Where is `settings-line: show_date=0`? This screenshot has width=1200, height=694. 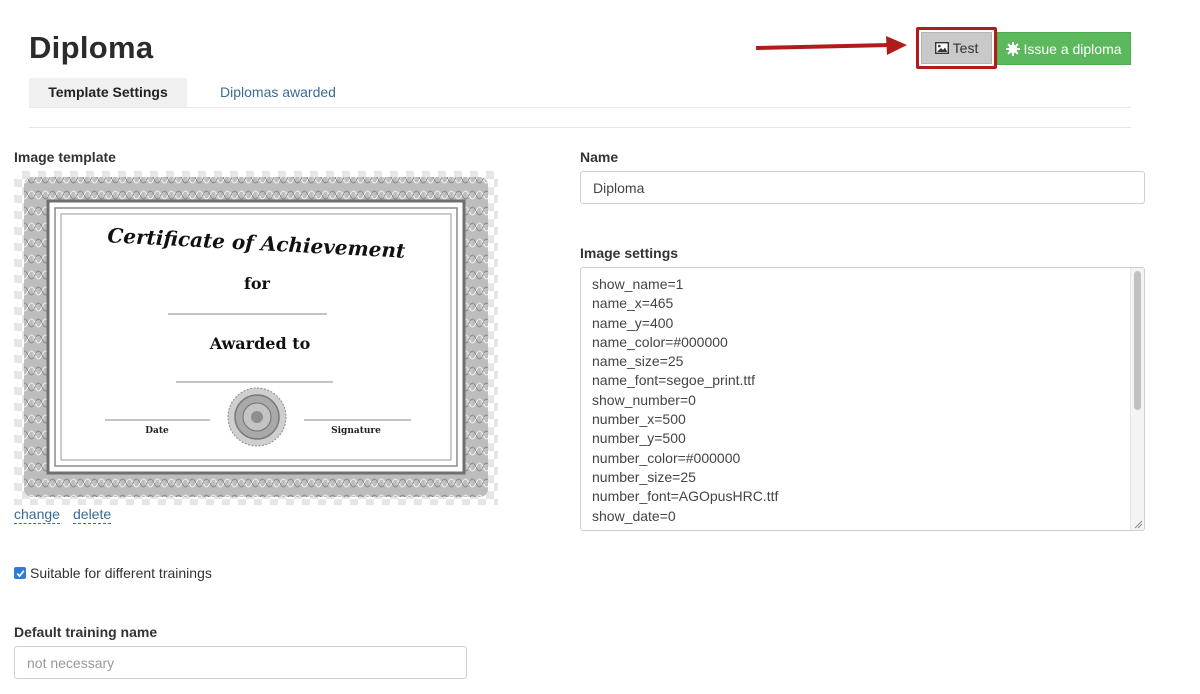 settings-line: show_date=0 is located at coordinates (634, 515).